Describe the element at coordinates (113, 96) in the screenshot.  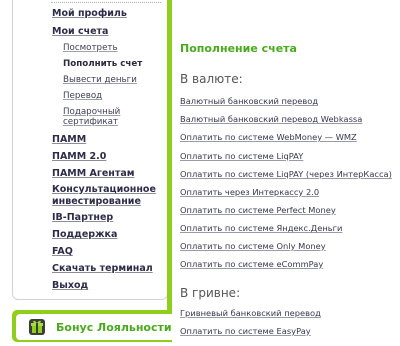
I see `submenu-item-transfer: Перевод` at that location.